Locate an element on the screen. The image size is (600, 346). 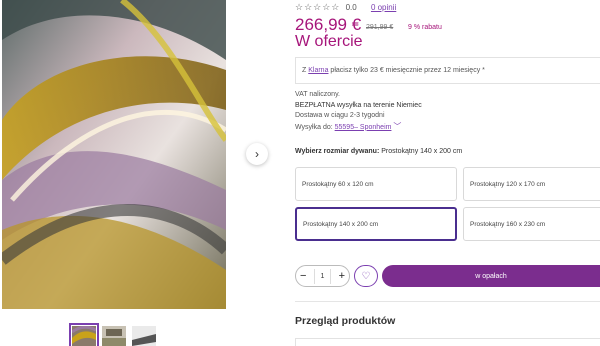
quantity-stepper: − 1 + is located at coordinates (322, 276).